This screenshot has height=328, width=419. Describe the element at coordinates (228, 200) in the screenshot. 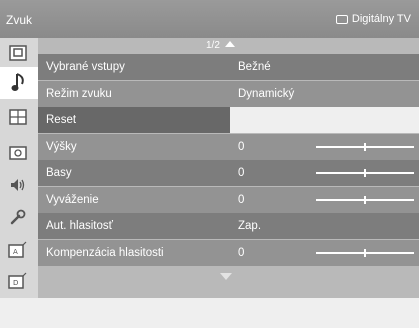

I see `menu-row-balance: Vyváženie 0` at that location.